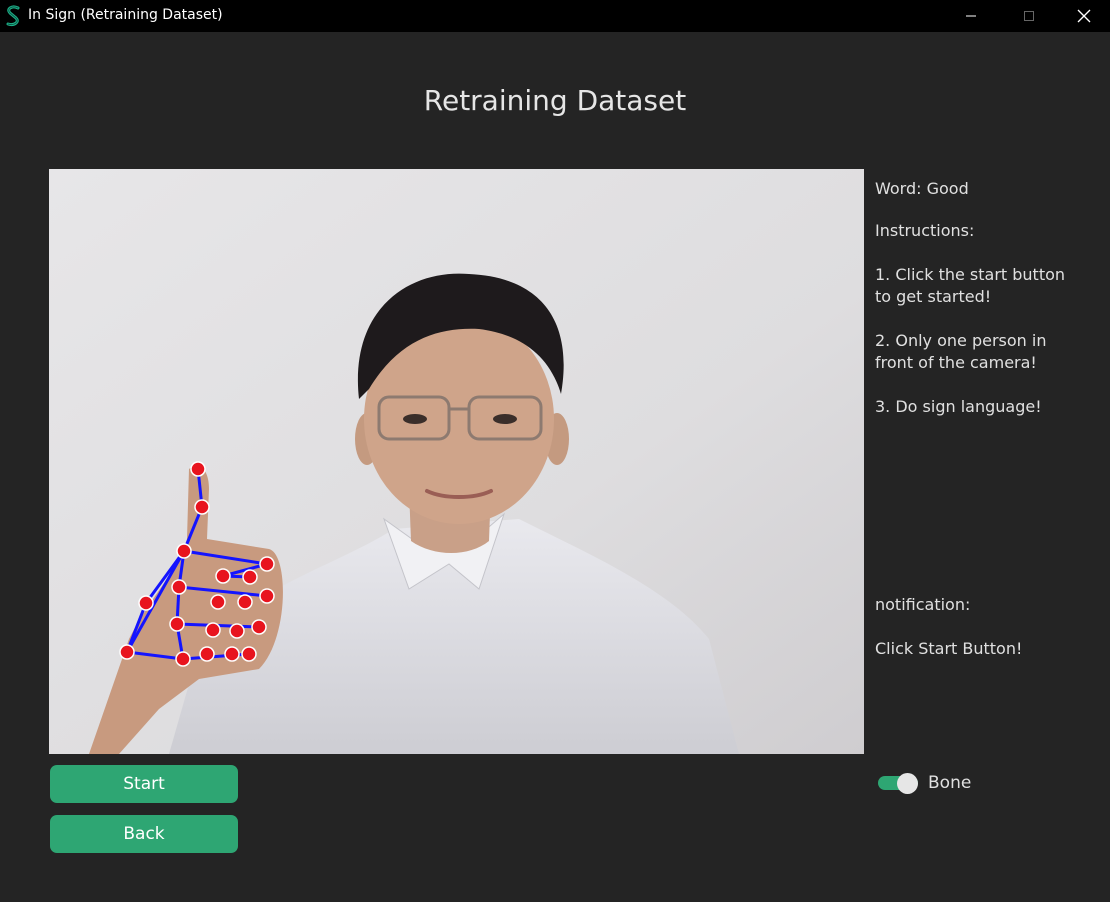  Describe the element at coordinates (555, 16) in the screenshot. I see `title-bar: In Sign (Retraining Dataset)` at that location.